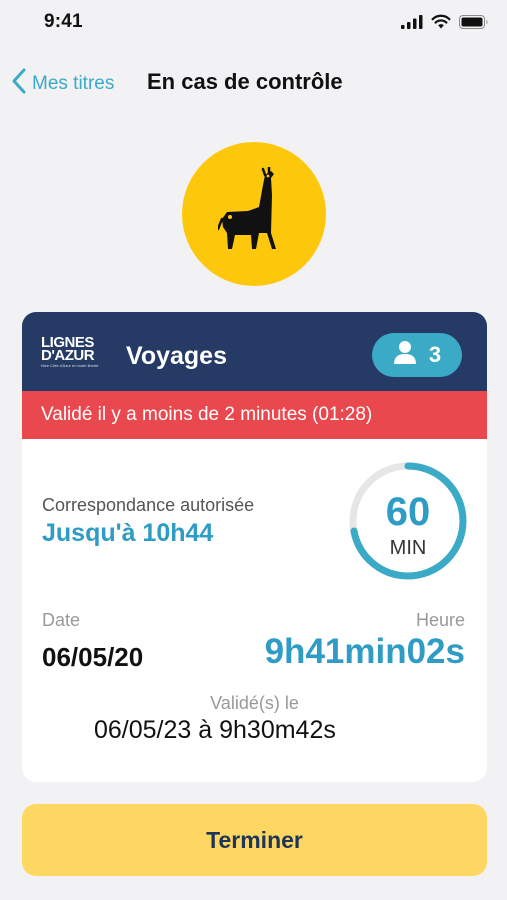 The image size is (507, 900). Describe the element at coordinates (68, 355) in the screenshot. I see `logo-line-2: D'AZUR` at that location.